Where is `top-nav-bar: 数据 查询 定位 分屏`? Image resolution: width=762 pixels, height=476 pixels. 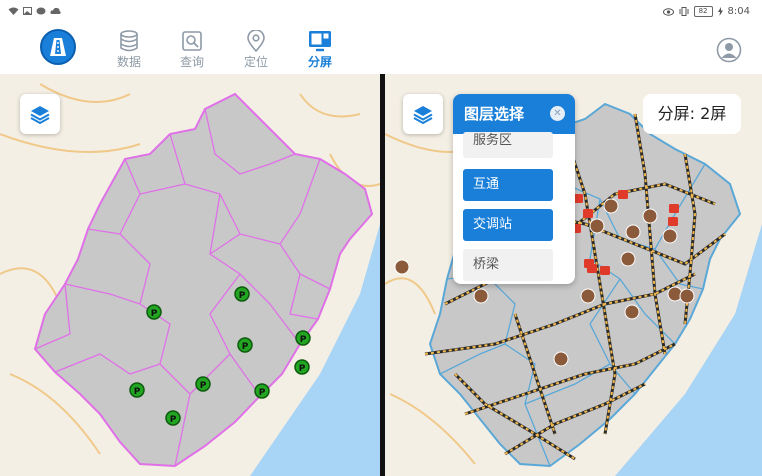
top-nav-bar: 数据 查询 定位 分屏 is located at coordinates (381, 50).